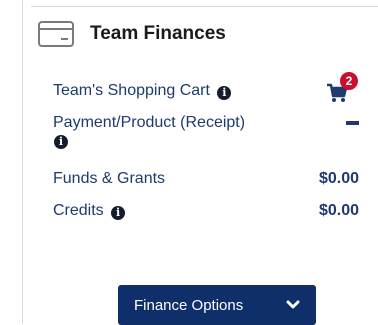 This screenshot has width=378, height=325. Describe the element at coordinates (204, 6) in the screenshot. I see `top-divider` at that location.